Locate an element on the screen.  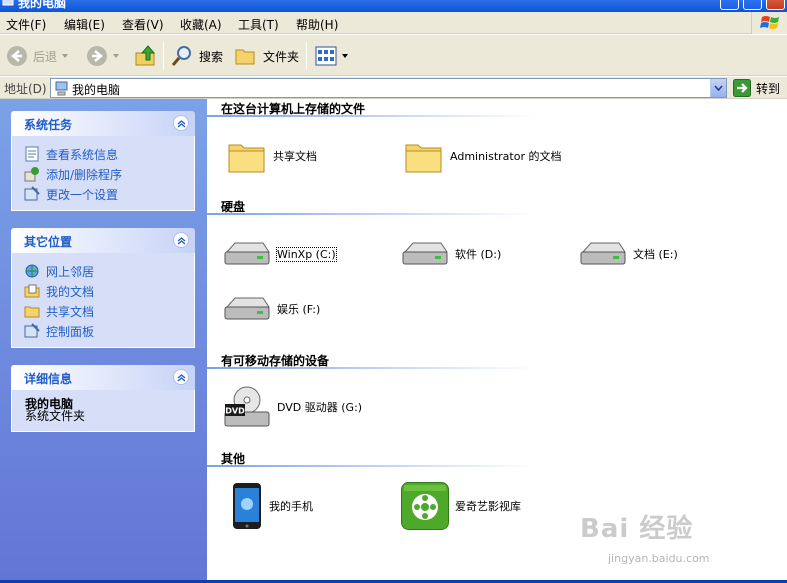
up-button is located at coordinates (146, 56).